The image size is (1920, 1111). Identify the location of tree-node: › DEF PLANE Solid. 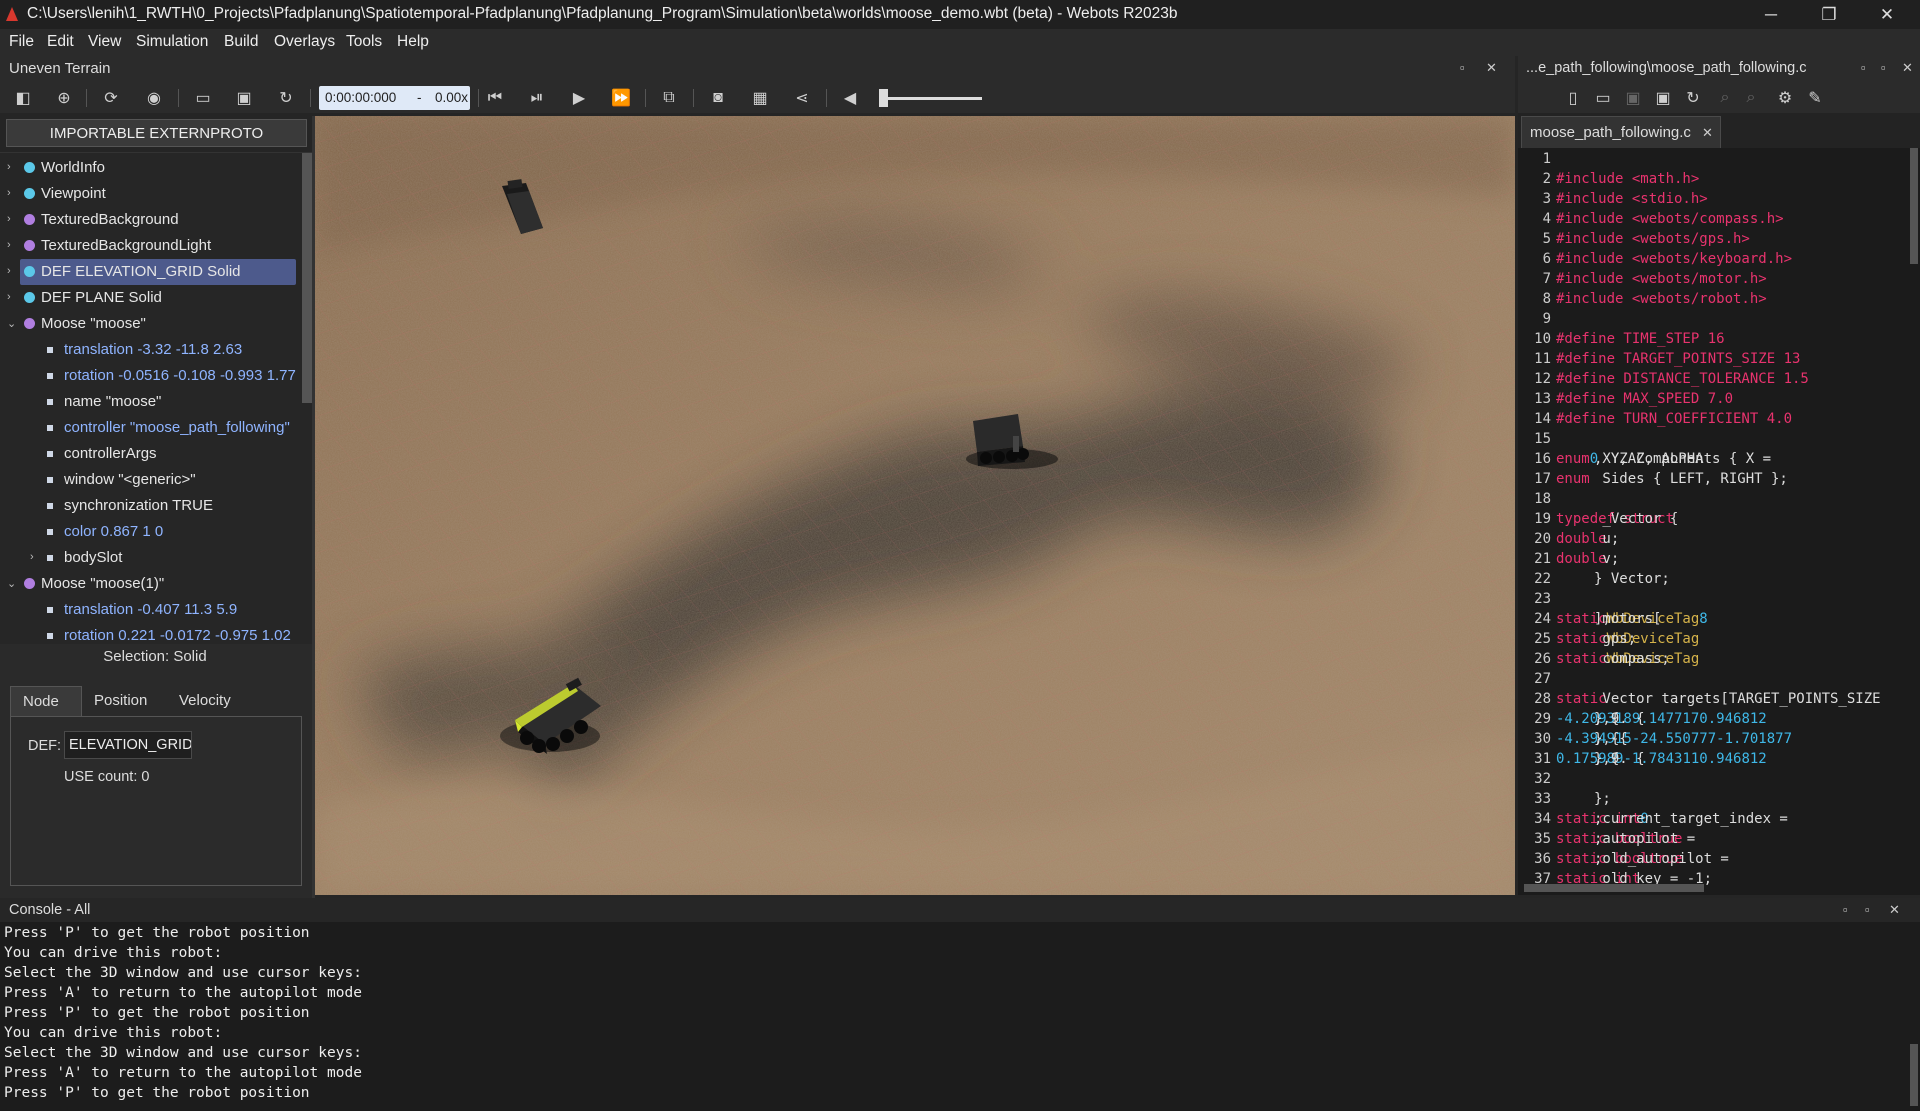
(150, 298).